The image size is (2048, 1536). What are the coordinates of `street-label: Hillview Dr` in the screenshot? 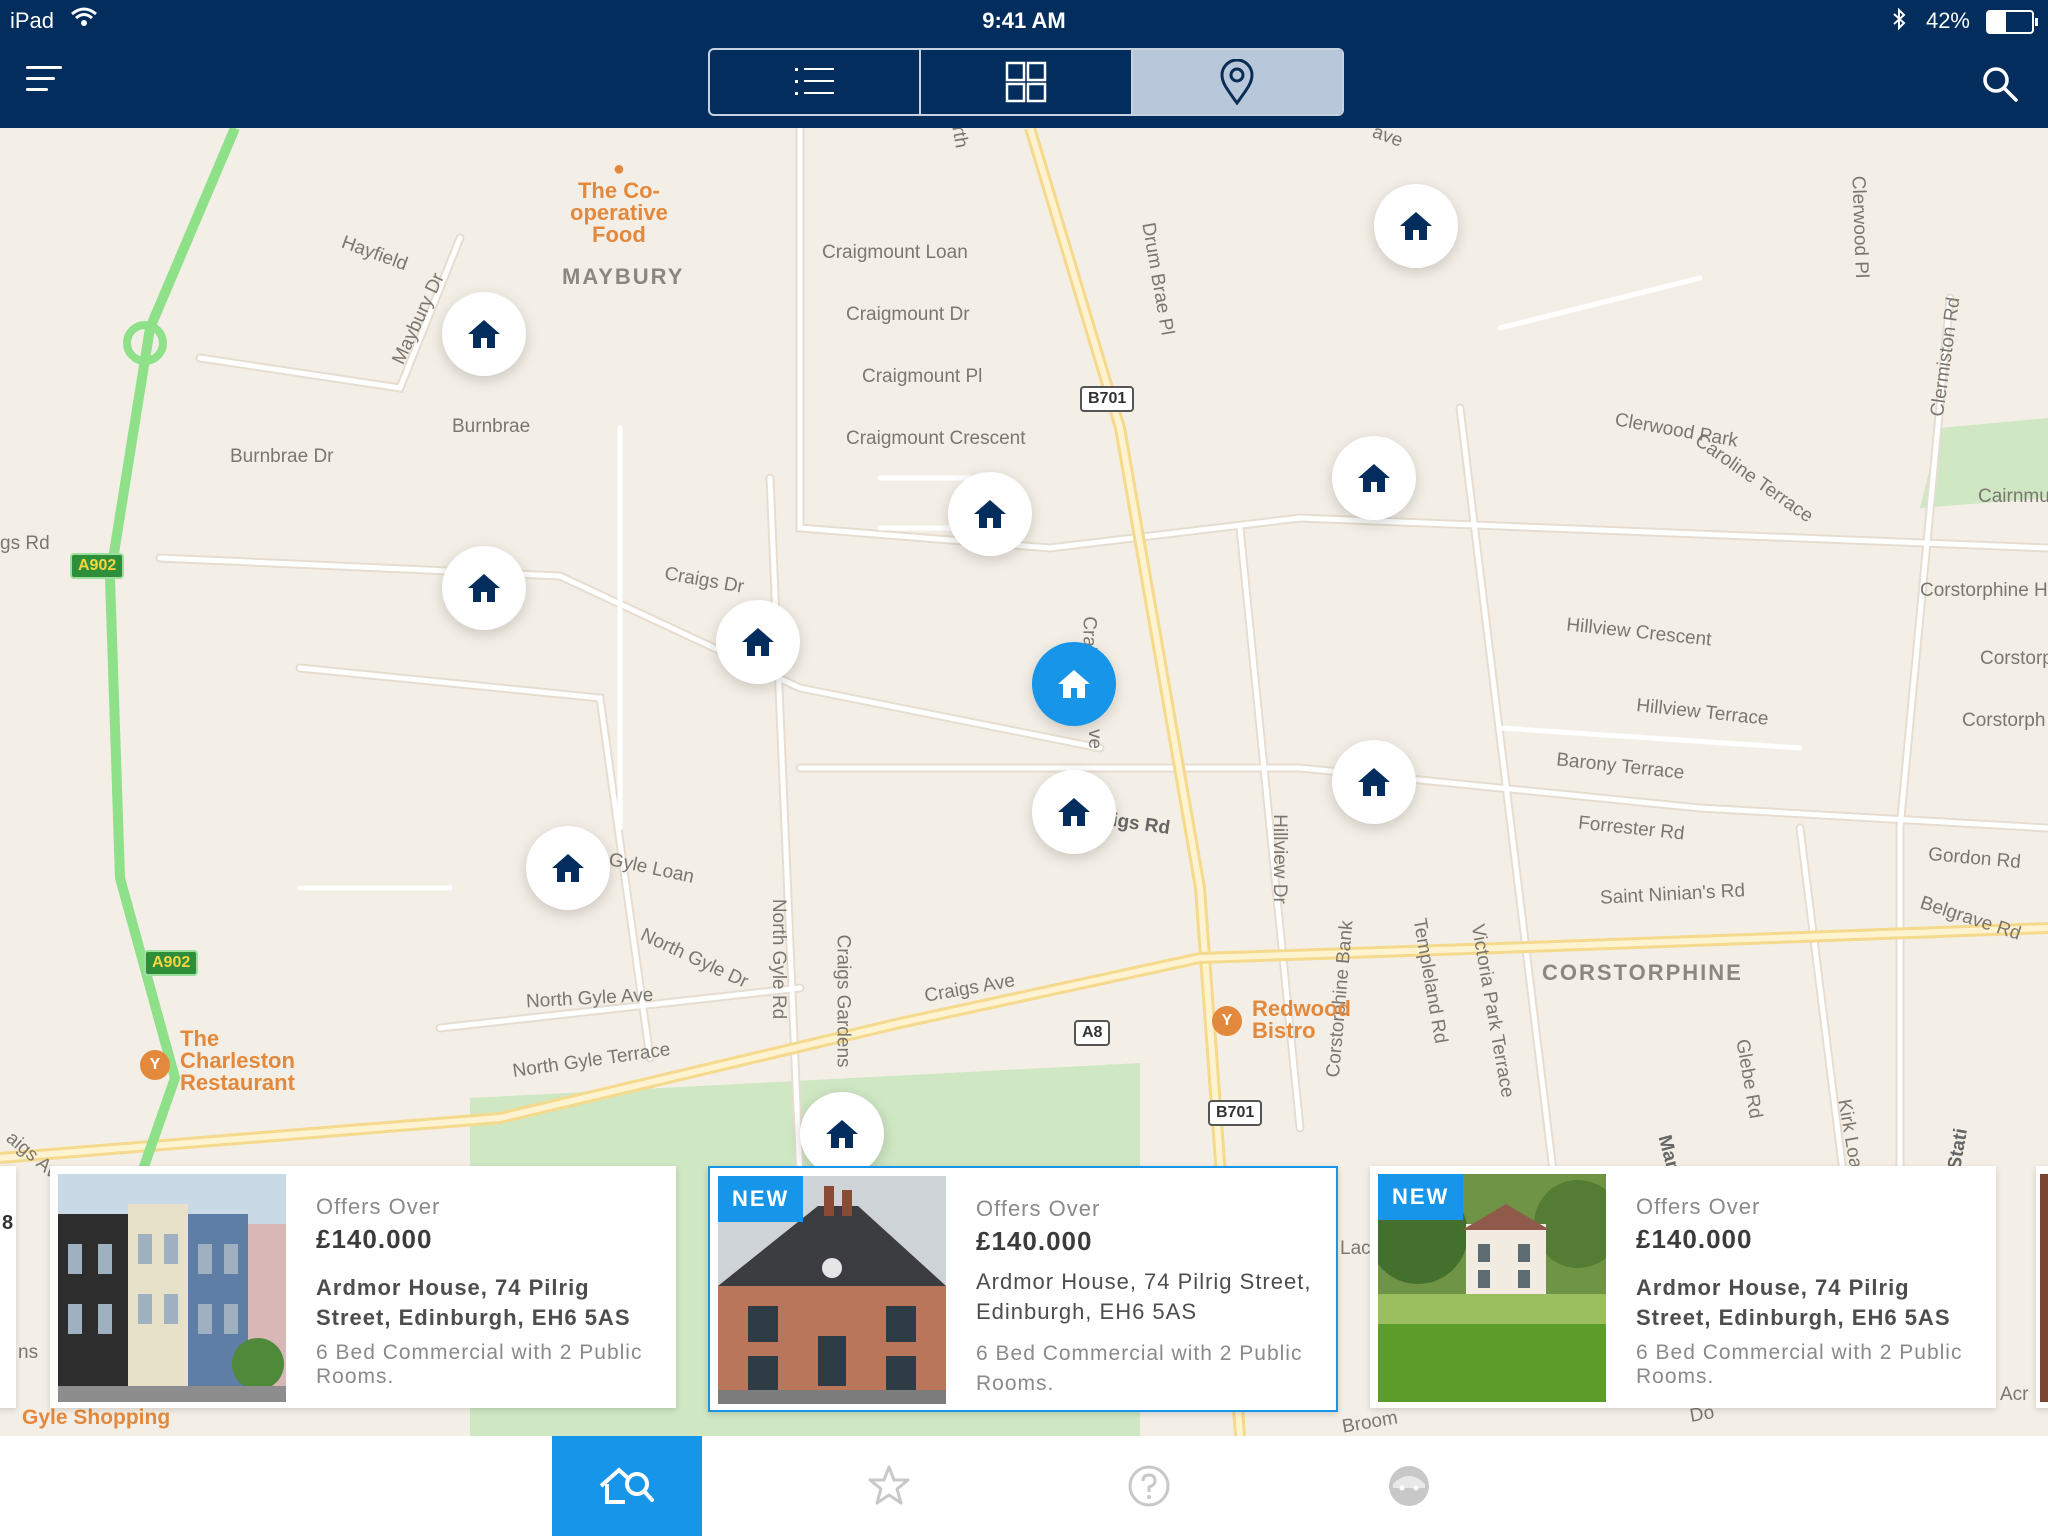 It's located at (1279, 859).